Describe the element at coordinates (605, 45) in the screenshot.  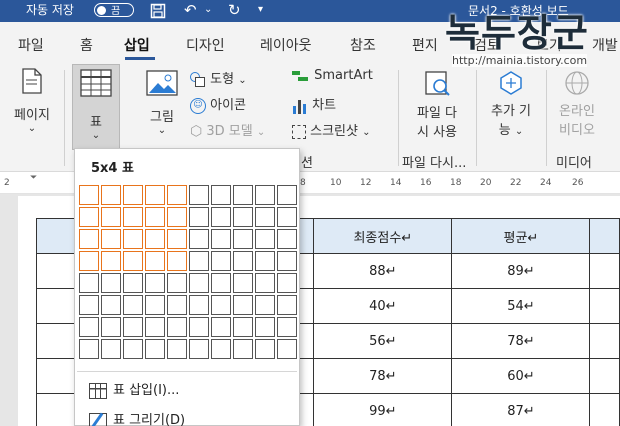
I see `tab-developer: 개발` at that location.